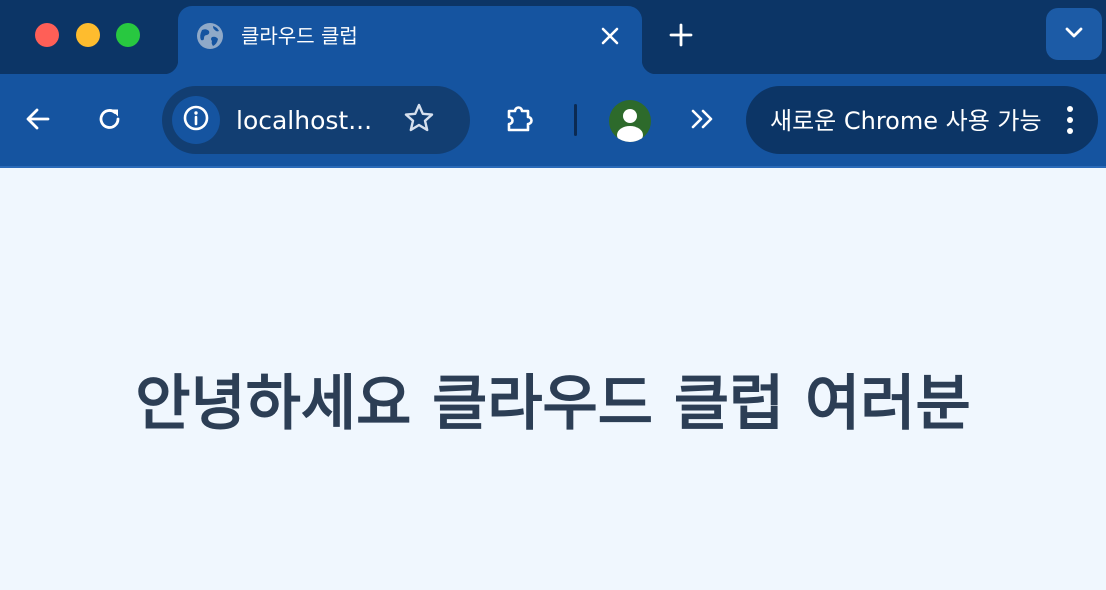  Describe the element at coordinates (610, 36) in the screenshot. I see `close-icon` at that location.